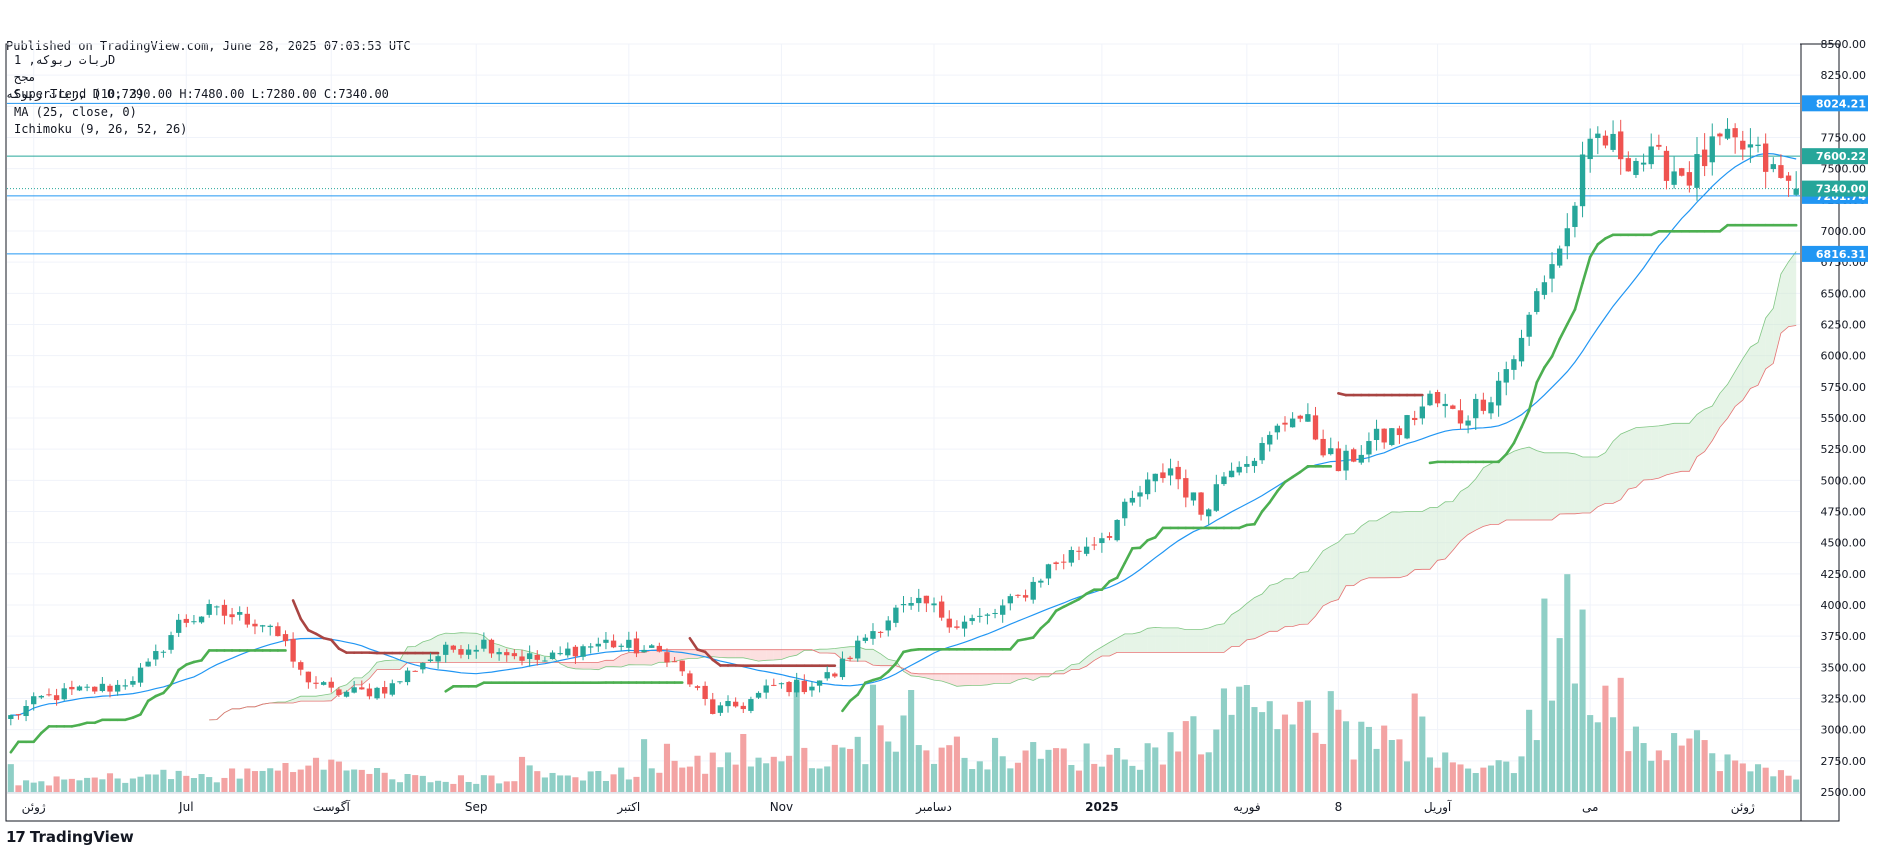 The height and width of the screenshot is (858, 1878). I want to click on legend-symbol: ربات ربوکه, 1D, so click(100, 60).